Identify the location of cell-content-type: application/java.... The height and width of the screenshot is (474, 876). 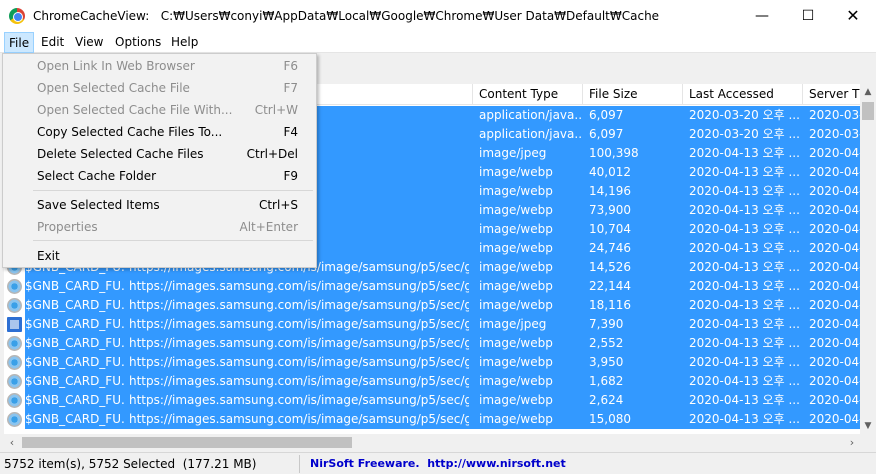
(530, 134).